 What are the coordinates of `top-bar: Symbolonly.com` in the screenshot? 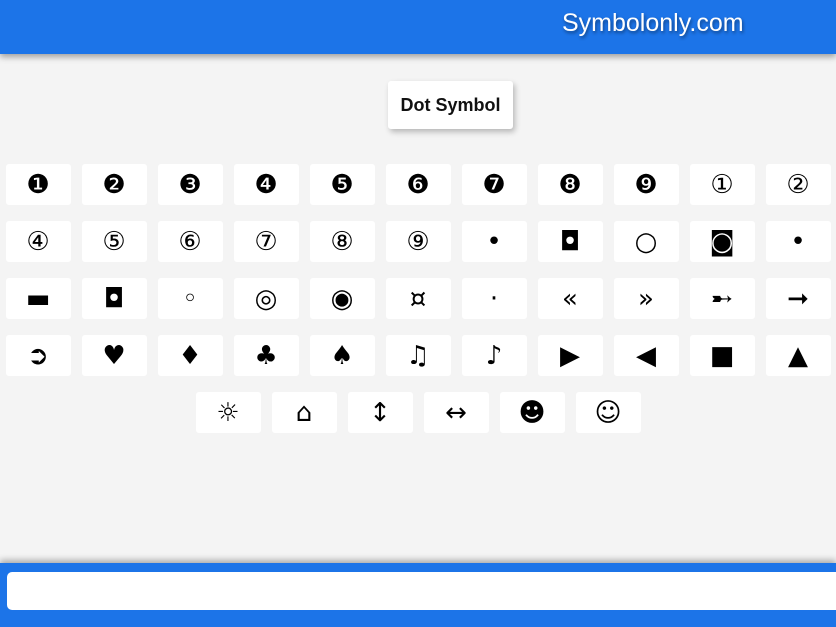 It's located at (418, 27).